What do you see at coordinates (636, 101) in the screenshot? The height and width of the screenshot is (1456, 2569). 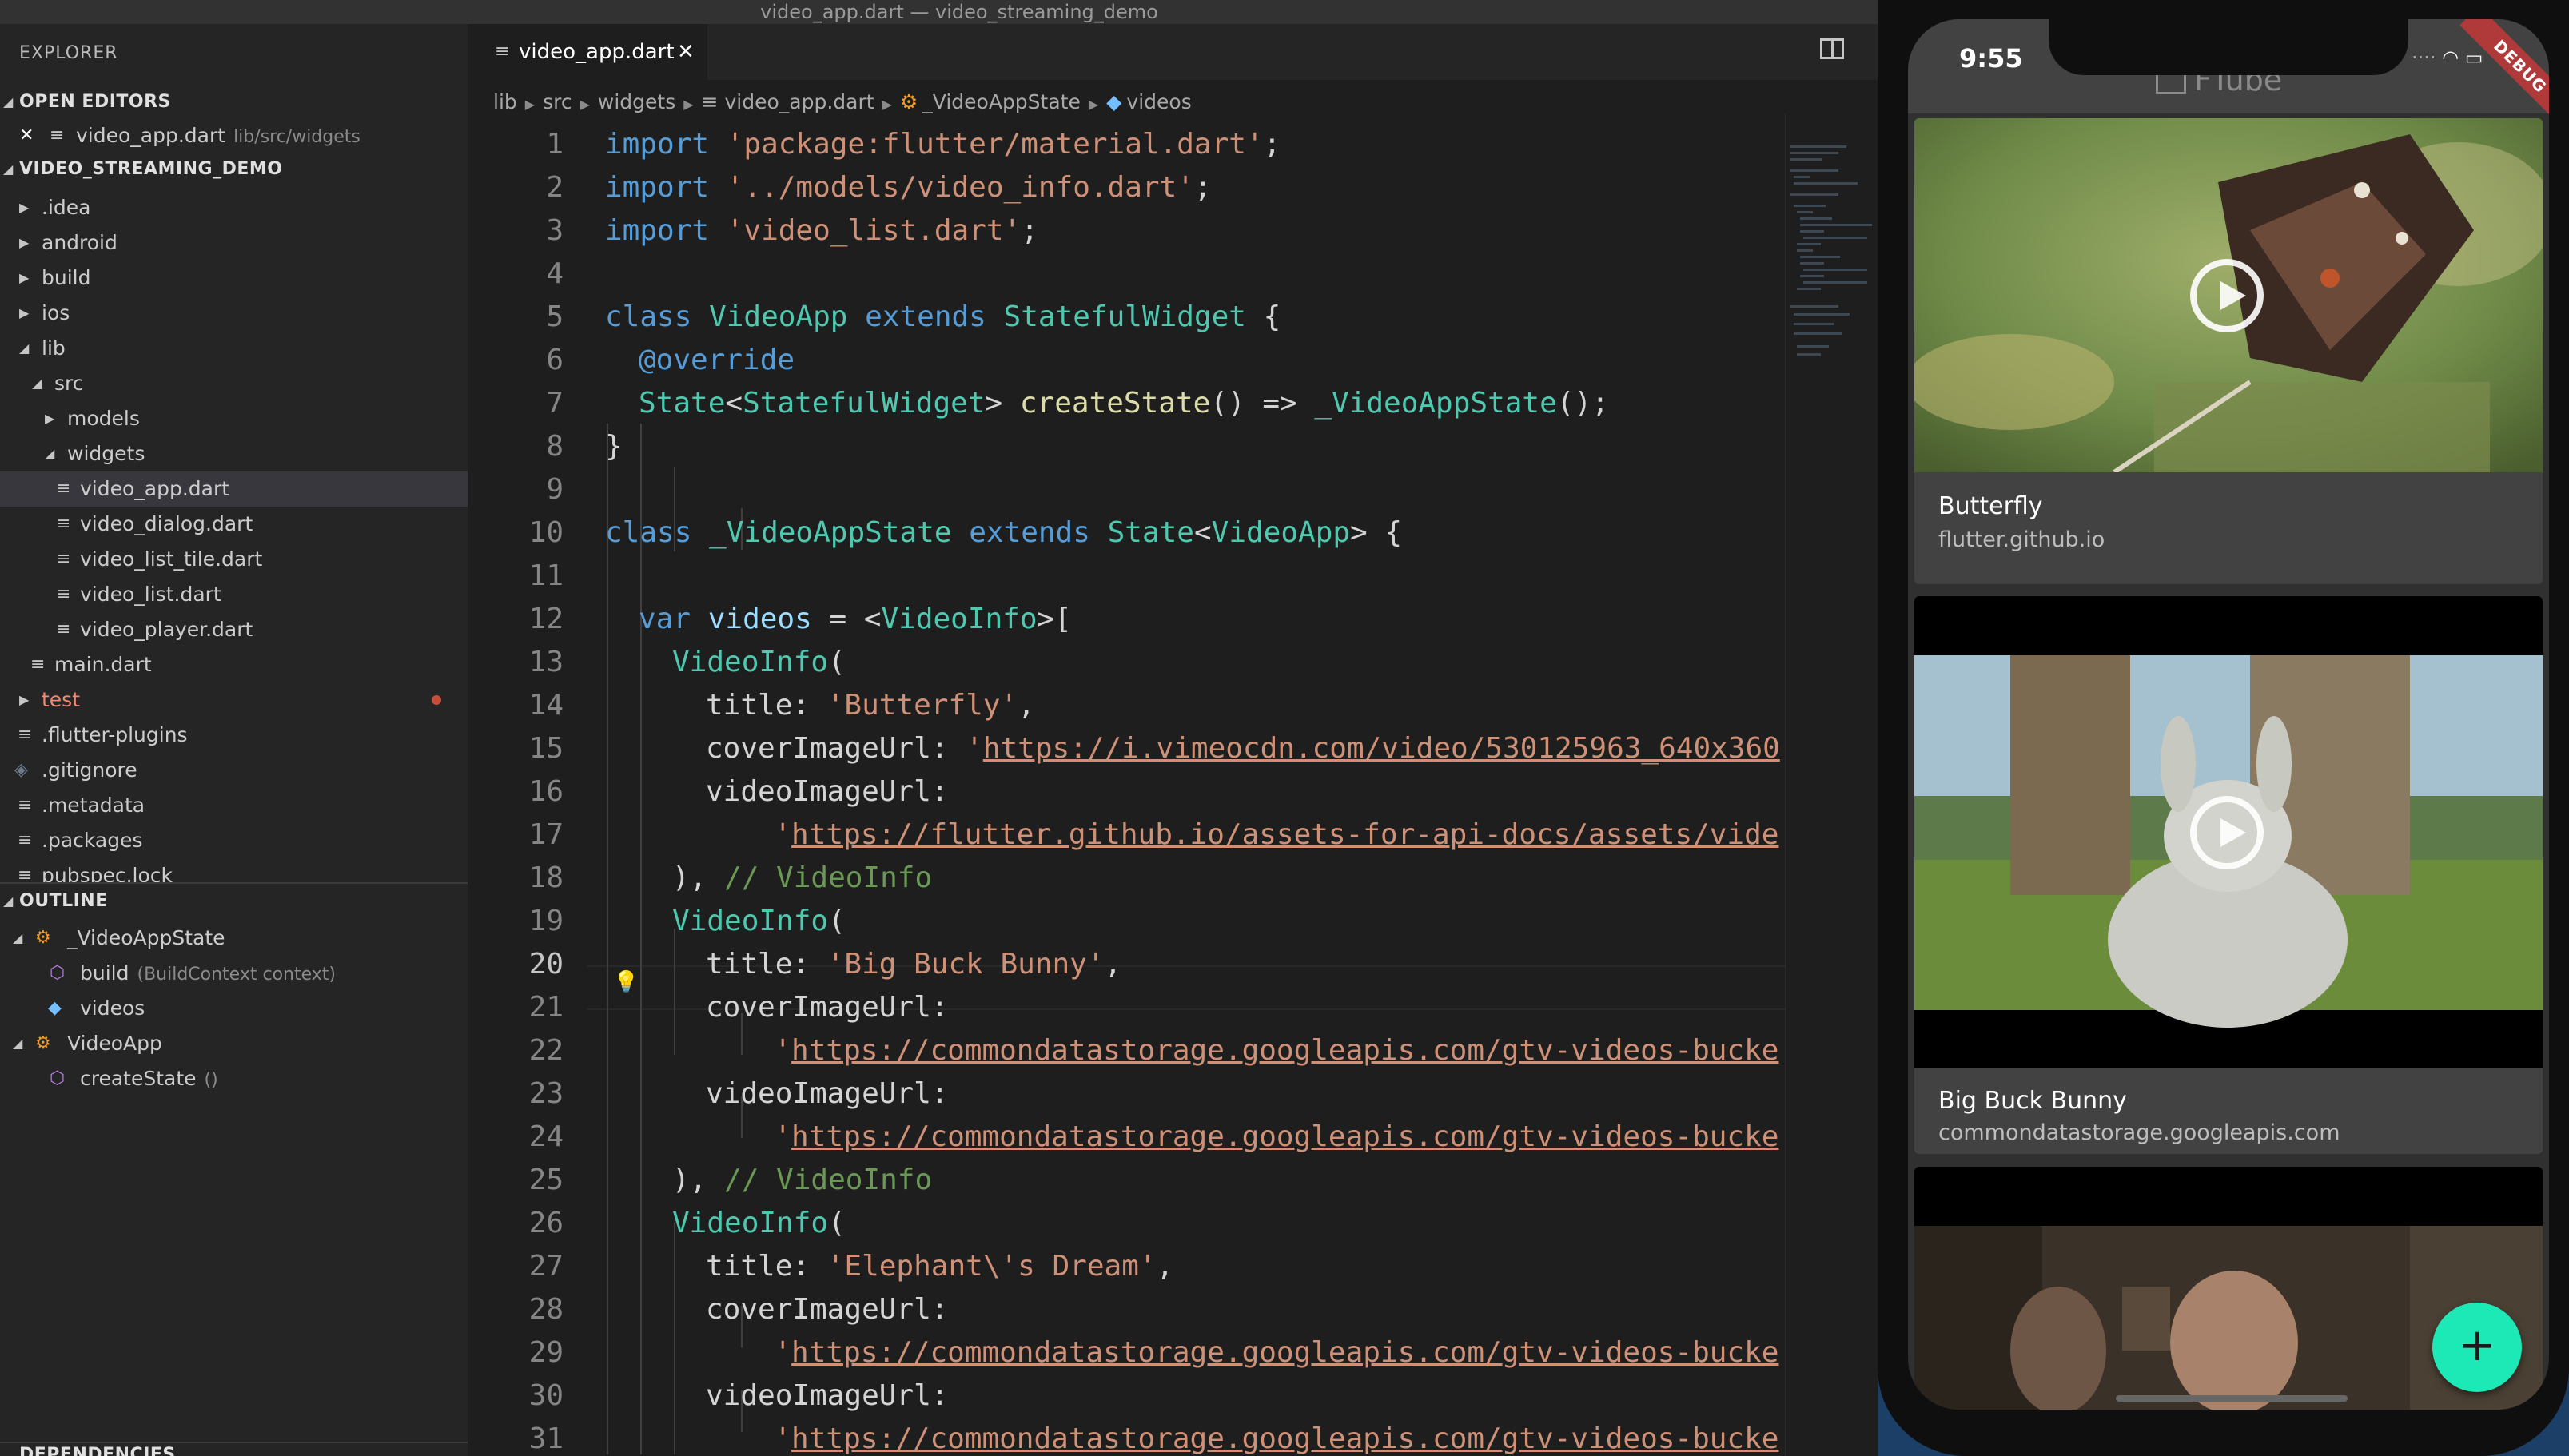 I see `breadcrumb-item: widgets` at bounding box center [636, 101].